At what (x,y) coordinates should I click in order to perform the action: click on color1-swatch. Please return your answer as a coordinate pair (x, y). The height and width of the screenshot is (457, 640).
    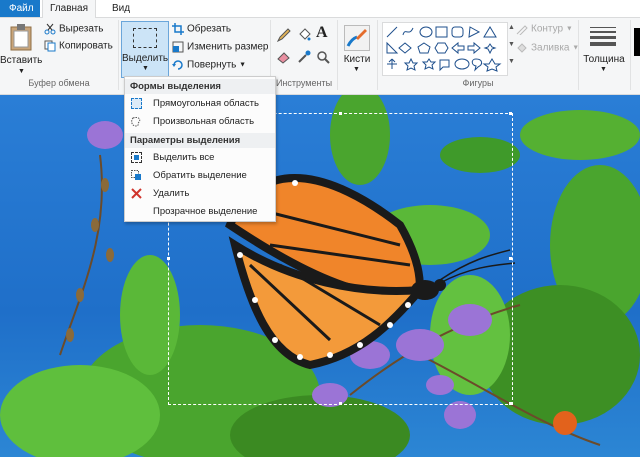
    Looking at the image, I should click on (637, 42).